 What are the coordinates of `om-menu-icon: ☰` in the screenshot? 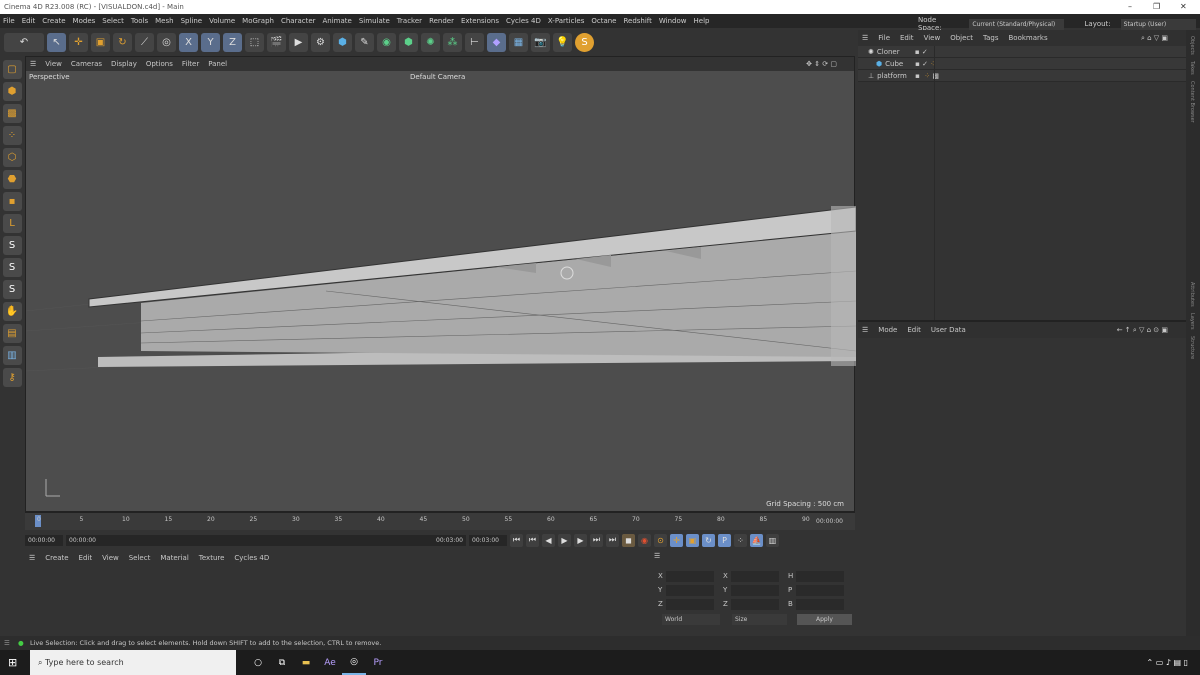 It's located at (865, 38).